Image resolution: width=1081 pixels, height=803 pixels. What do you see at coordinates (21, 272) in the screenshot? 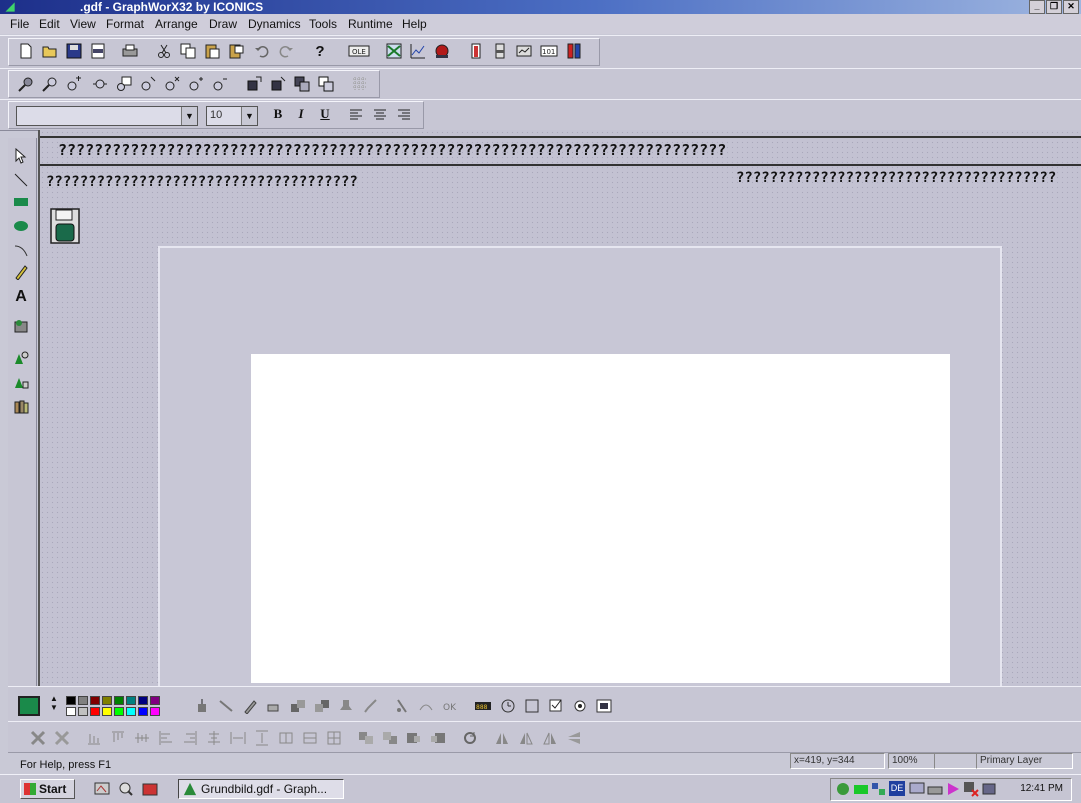
I see `freehand-icon` at bounding box center [21, 272].